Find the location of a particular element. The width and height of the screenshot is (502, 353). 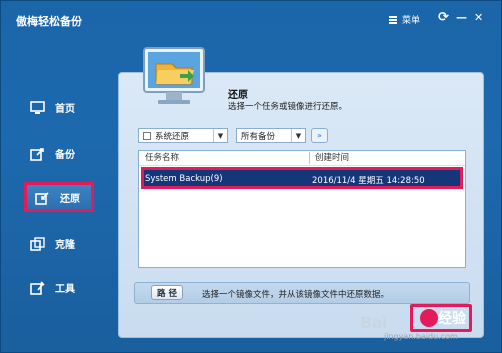

task-name-cell: System Backup(9) is located at coordinates (184, 179).